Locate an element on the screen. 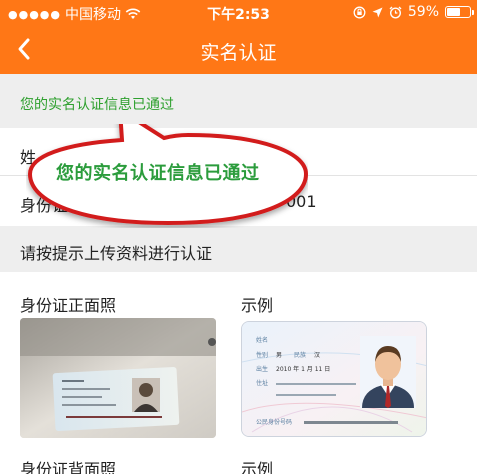 Image resolution: width=477 pixels, height=474 pixels. front-example-label: 示例 is located at coordinates (257, 305).